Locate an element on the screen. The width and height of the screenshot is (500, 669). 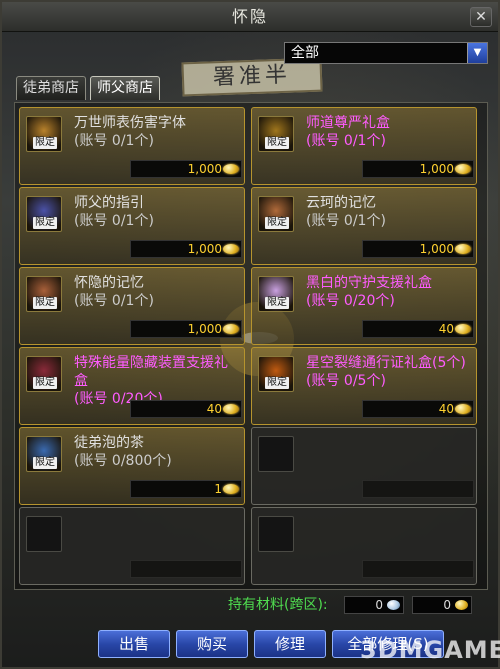
materials-value-2-text: 0 is located at coordinates (447, 605).